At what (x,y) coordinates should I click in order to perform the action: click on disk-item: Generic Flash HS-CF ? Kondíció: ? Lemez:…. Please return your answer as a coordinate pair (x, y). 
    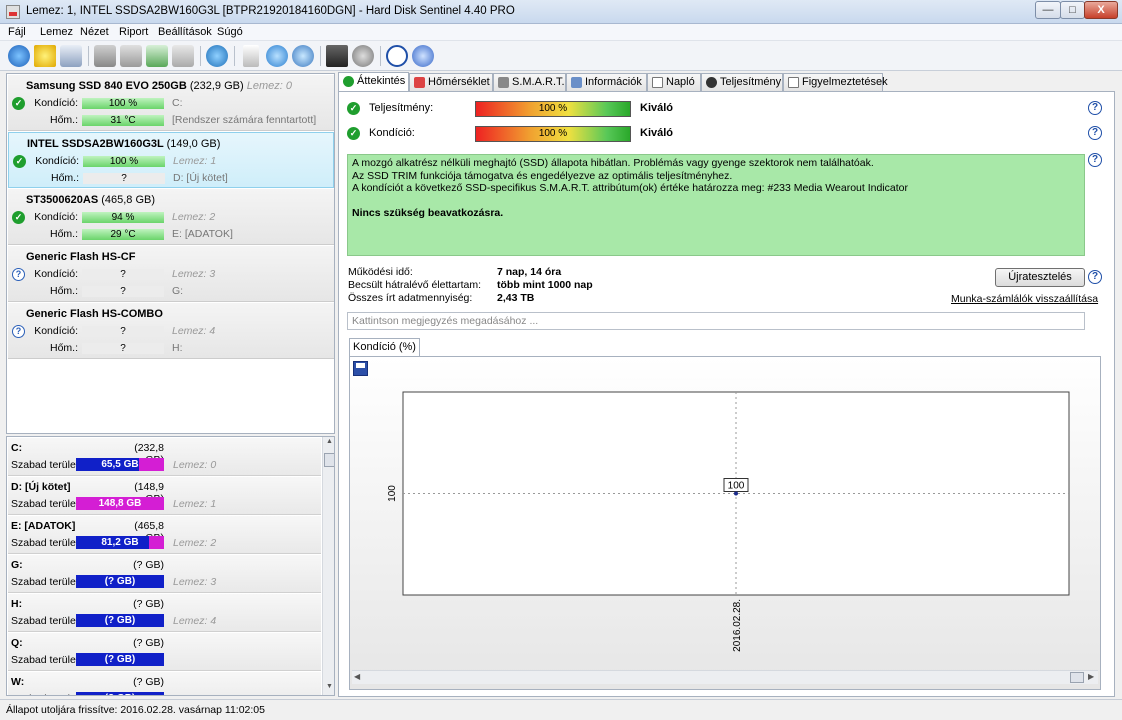
    Looking at the image, I should click on (171, 274).